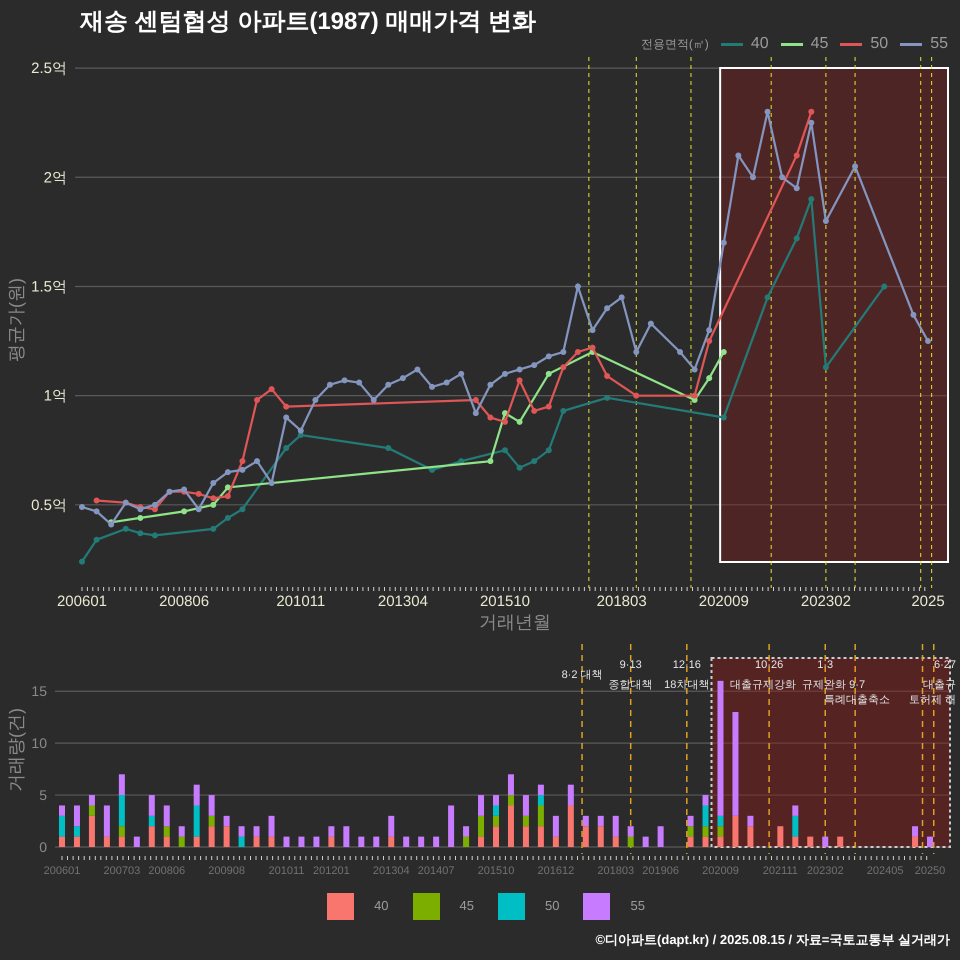 This screenshot has width=960, height=960. I want to click on axis-label: 201407, so click(436, 871).